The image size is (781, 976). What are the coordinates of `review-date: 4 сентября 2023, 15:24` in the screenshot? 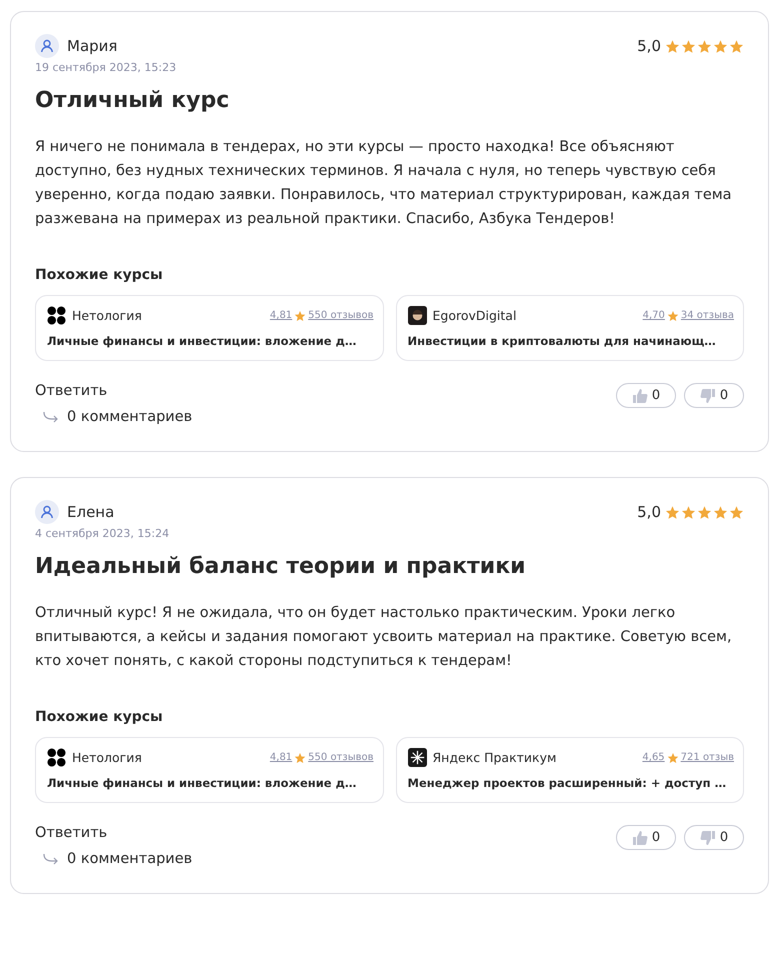 It's located at (102, 533).